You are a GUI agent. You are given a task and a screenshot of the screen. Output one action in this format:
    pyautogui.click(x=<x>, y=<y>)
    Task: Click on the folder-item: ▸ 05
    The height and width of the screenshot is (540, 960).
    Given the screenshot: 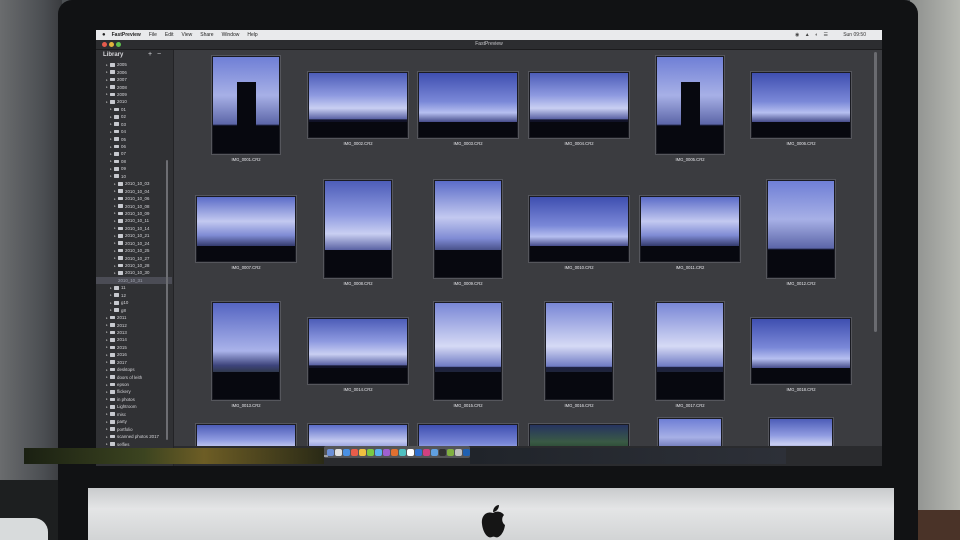 What is the action you would take?
    pyautogui.click(x=134, y=138)
    